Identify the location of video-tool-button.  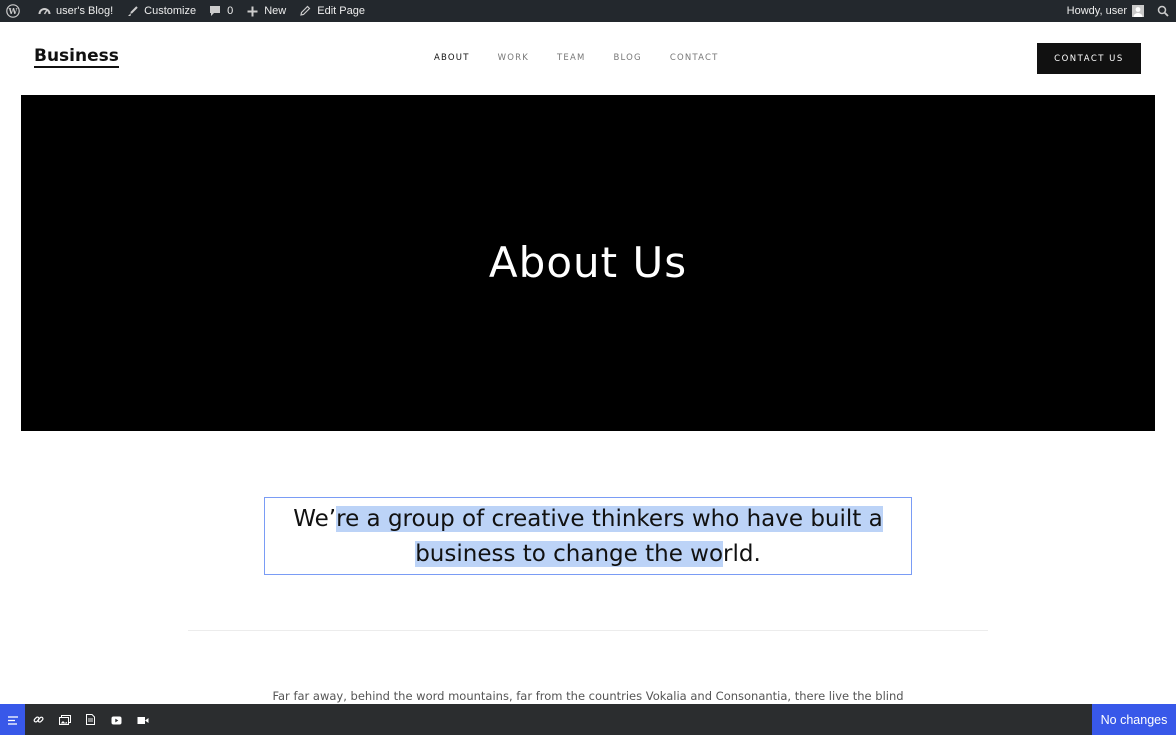
(142, 719).